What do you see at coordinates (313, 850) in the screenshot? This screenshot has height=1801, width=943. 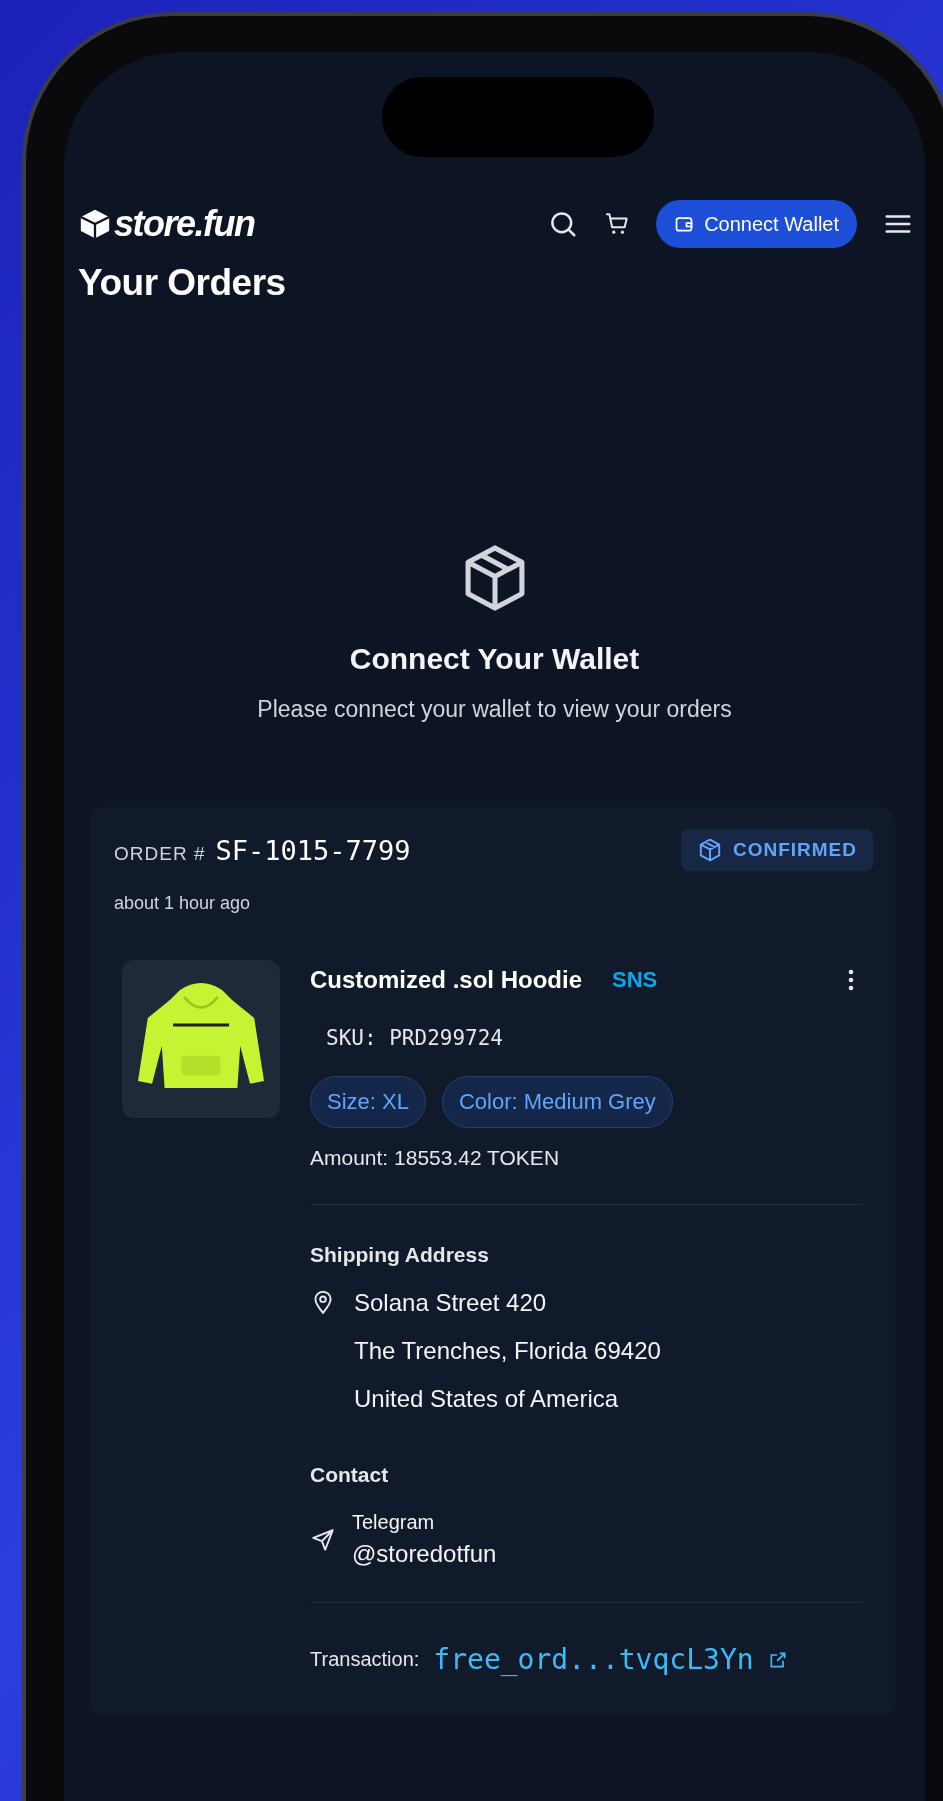 I see `order-number: SF-1015-7799` at bounding box center [313, 850].